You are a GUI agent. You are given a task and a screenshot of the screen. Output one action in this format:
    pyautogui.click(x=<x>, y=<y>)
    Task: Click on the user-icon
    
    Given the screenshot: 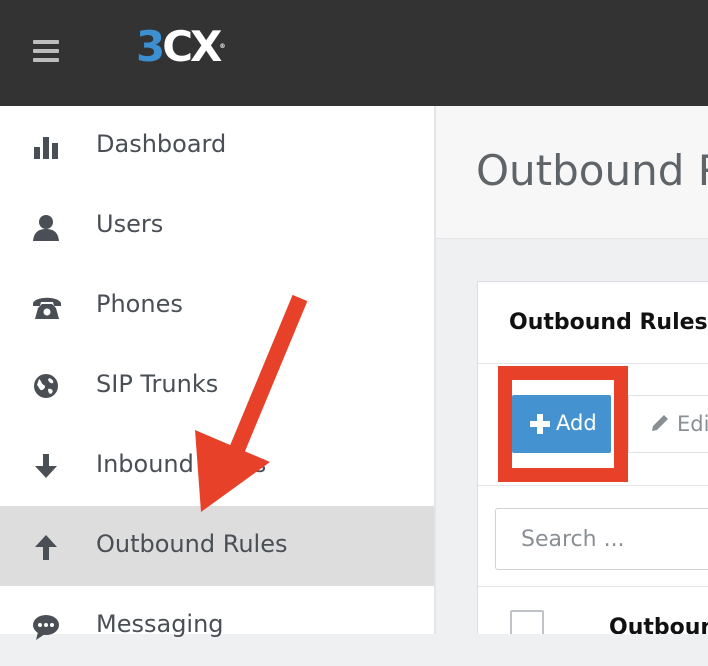 What is the action you would take?
    pyautogui.click(x=46, y=227)
    